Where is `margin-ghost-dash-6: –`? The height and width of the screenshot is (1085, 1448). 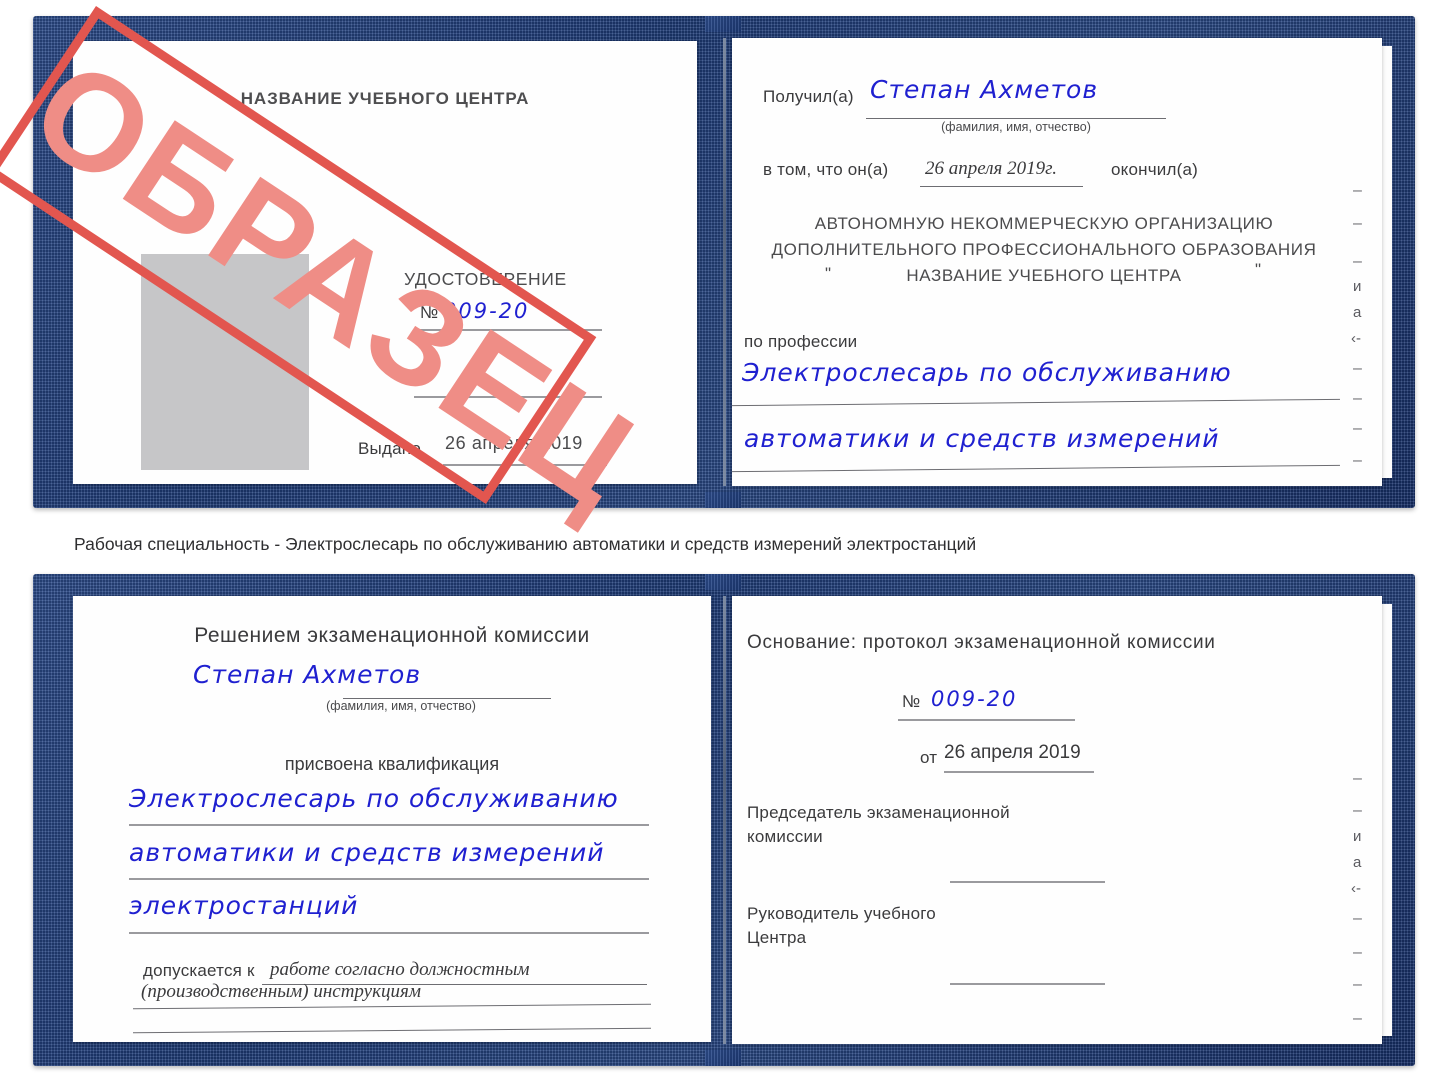
margin-ghost-dash-6: – is located at coordinates (1357, 428).